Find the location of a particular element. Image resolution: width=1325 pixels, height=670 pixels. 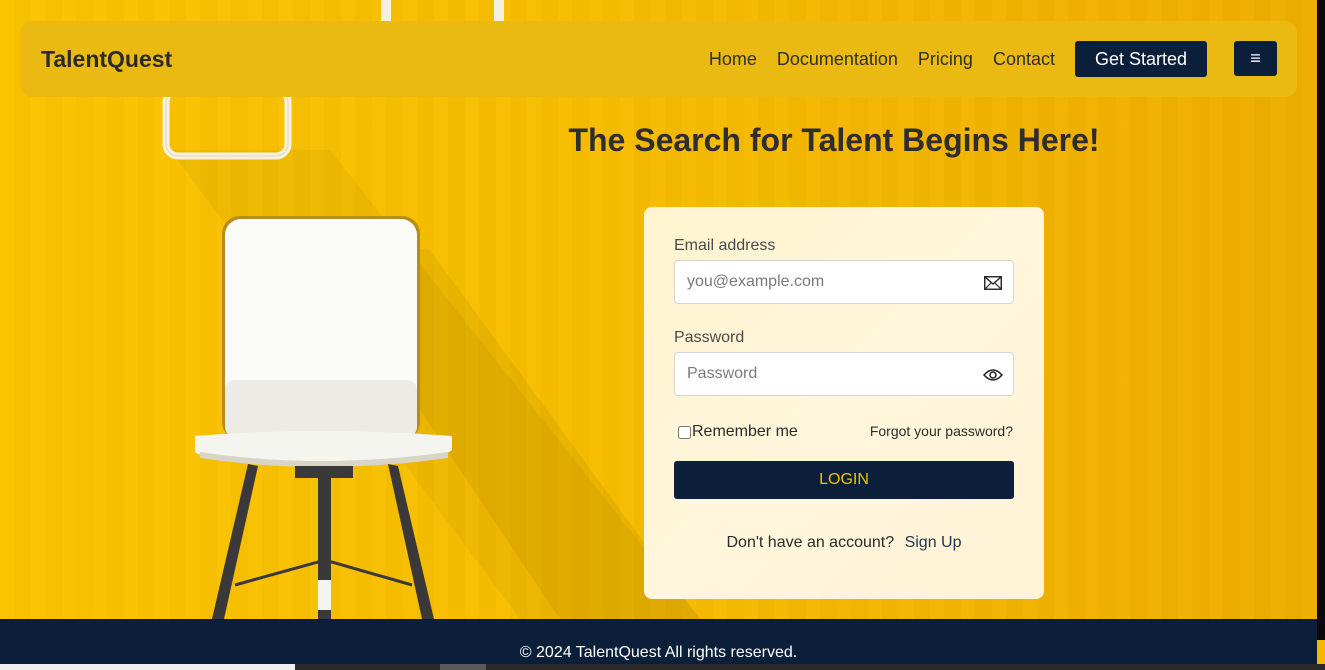

nav-links: Home Documentation Pricing Contact is located at coordinates (882, 59).